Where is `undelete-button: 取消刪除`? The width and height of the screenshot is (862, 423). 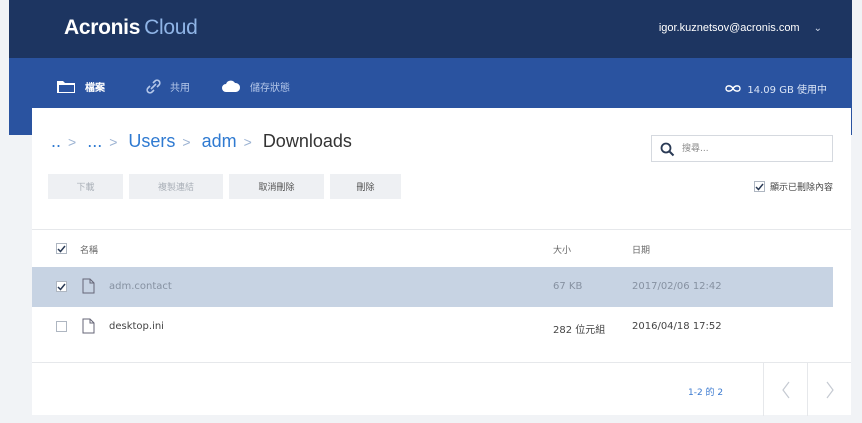 undelete-button: 取消刪除 is located at coordinates (276, 186).